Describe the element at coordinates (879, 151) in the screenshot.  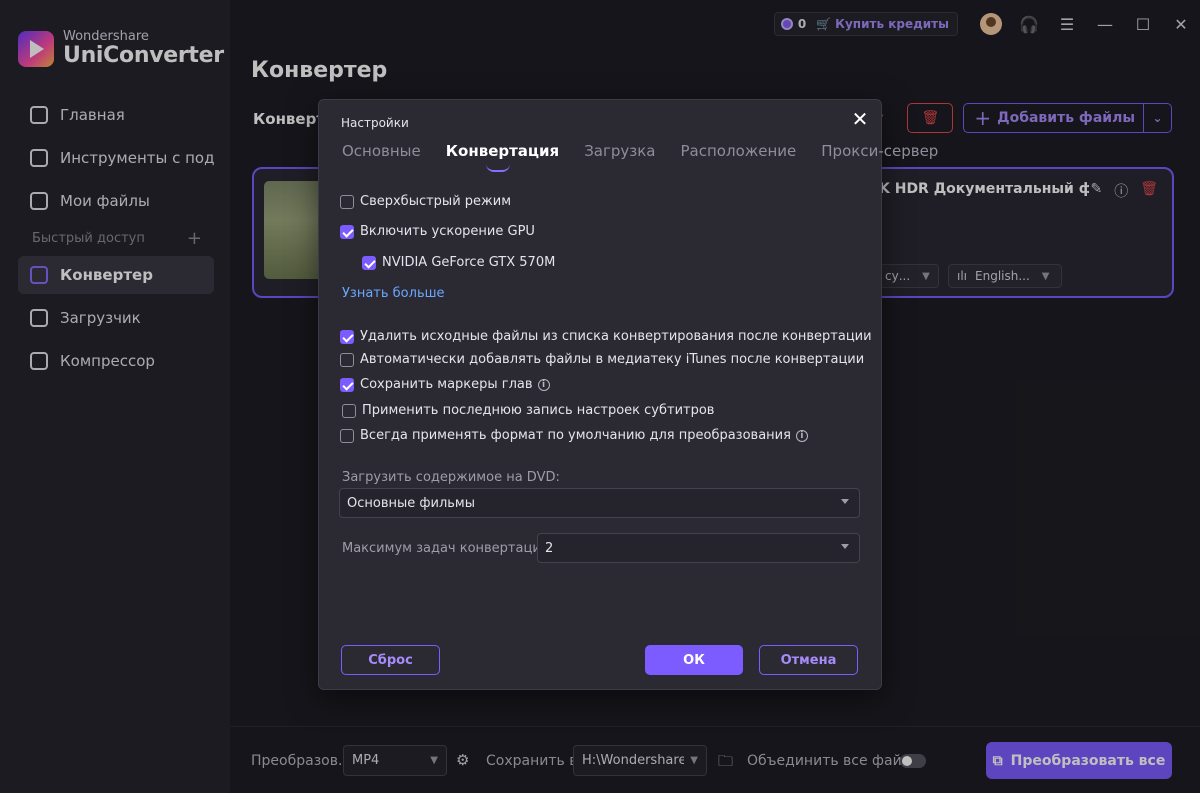
I see `tab-proxy: Прокси-сервер` at that location.